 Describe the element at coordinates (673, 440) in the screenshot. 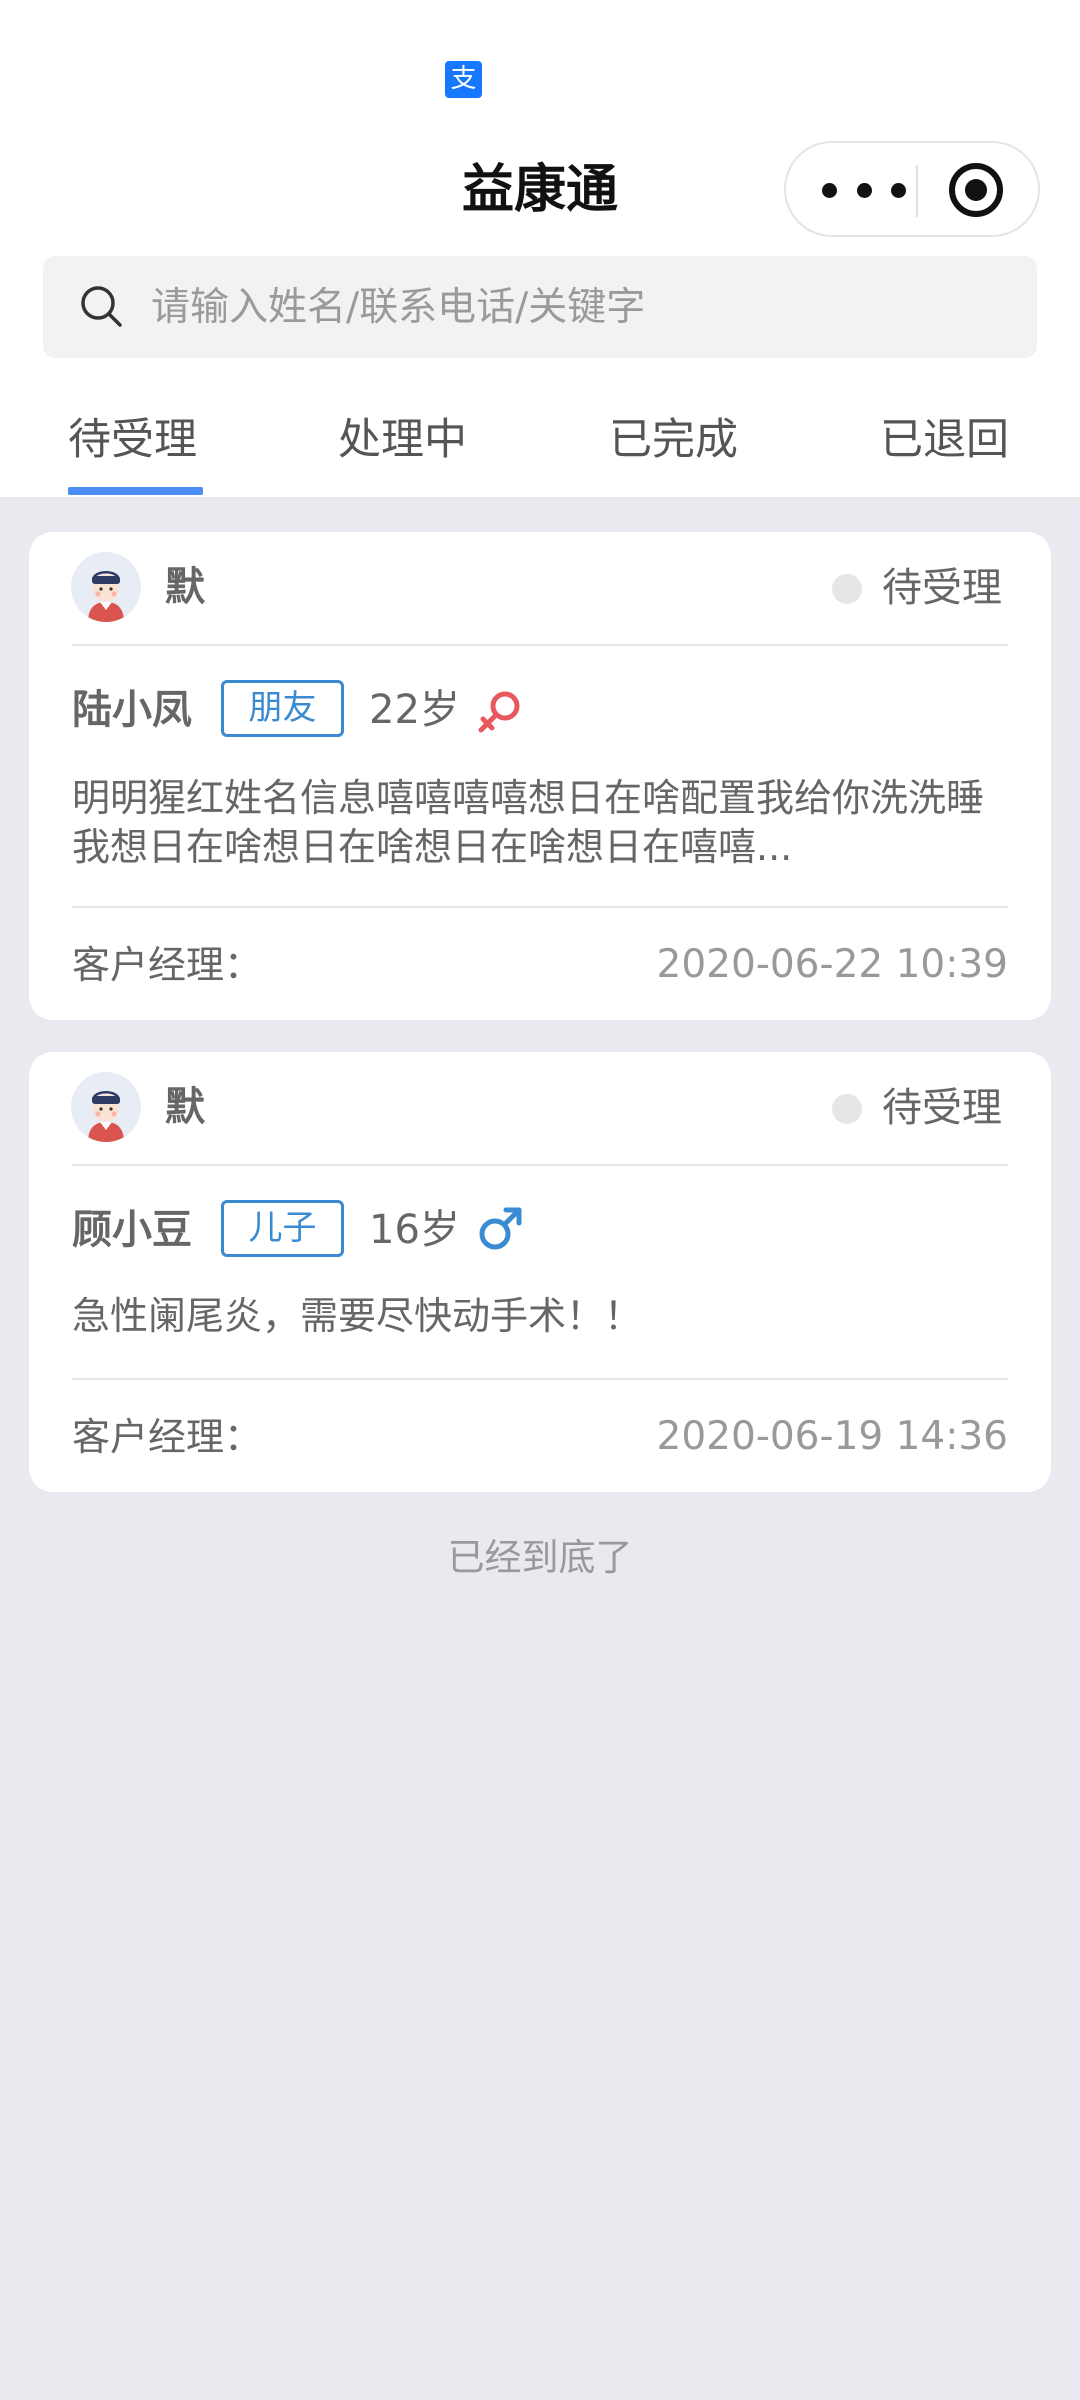

I see `tab-completed: 已完成` at that location.